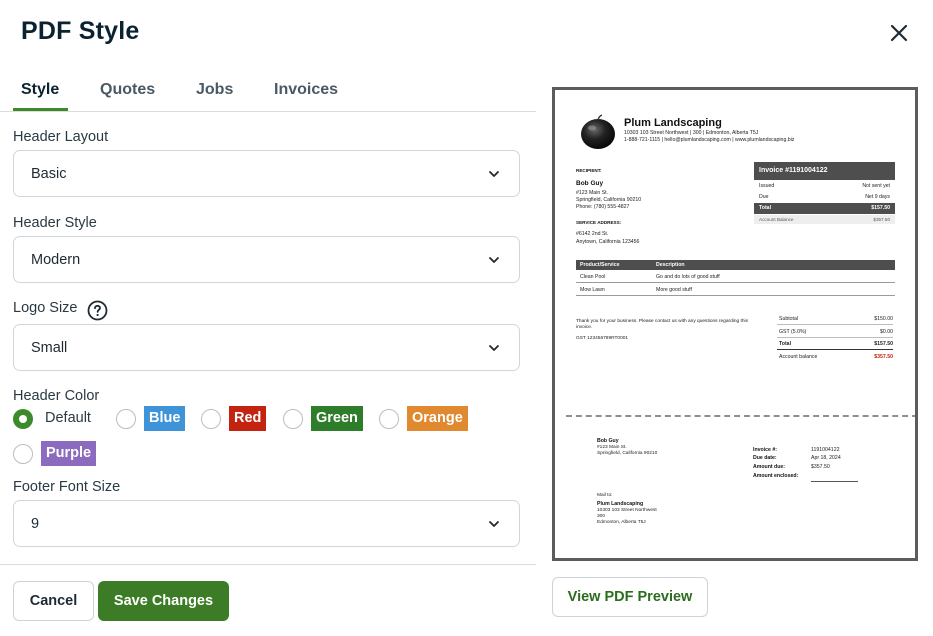 The width and height of the screenshot is (933, 636). I want to click on close-icon, so click(899, 33).